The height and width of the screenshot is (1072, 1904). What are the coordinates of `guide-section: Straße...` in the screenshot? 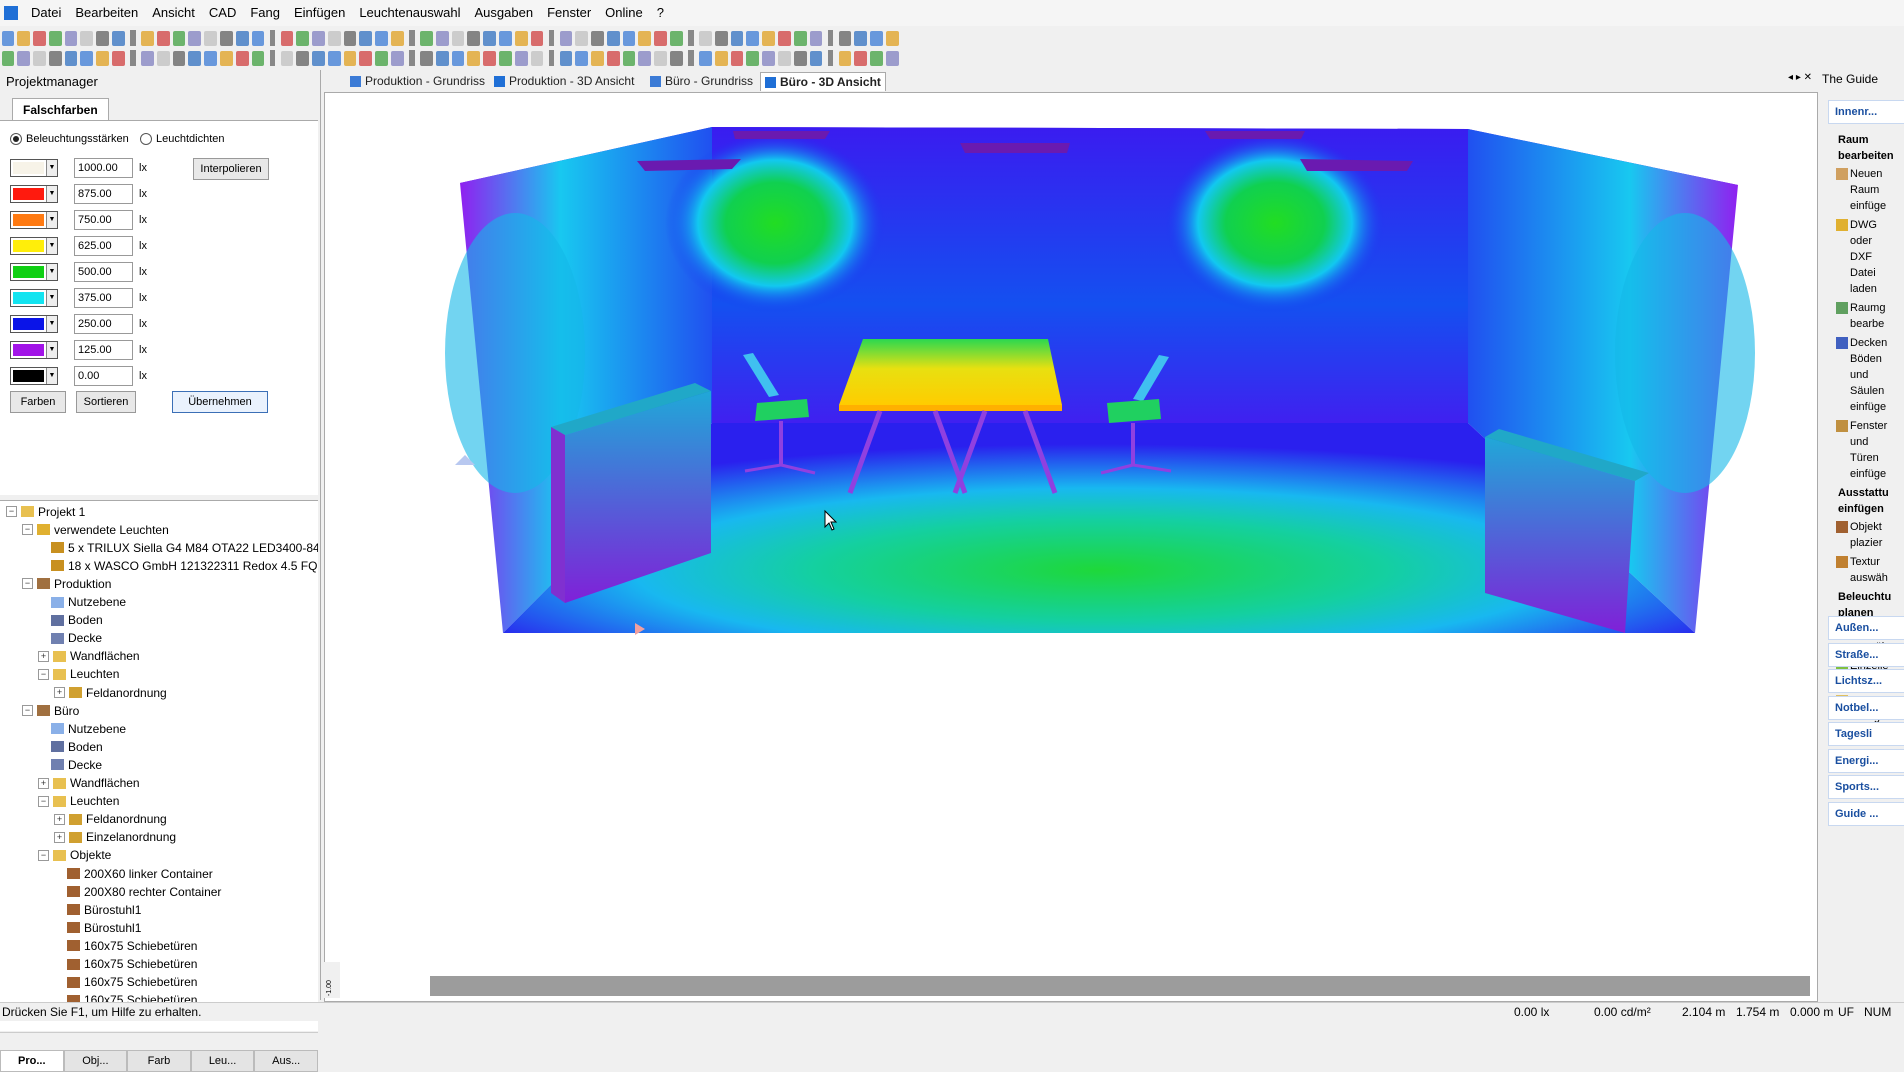 It's located at (1866, 654).